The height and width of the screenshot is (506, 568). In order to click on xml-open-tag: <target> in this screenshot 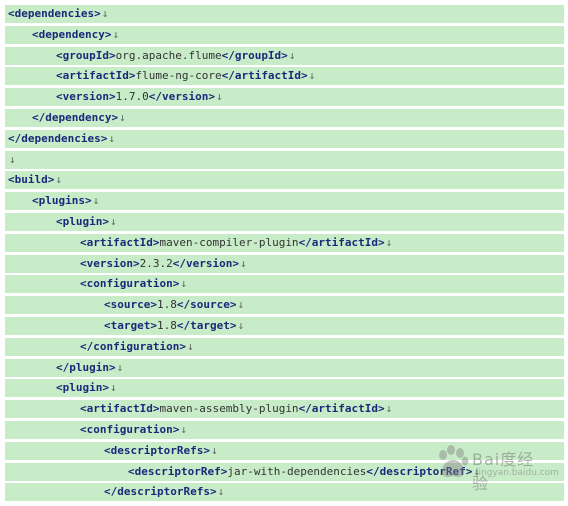, I will do `click(130, 325)`.